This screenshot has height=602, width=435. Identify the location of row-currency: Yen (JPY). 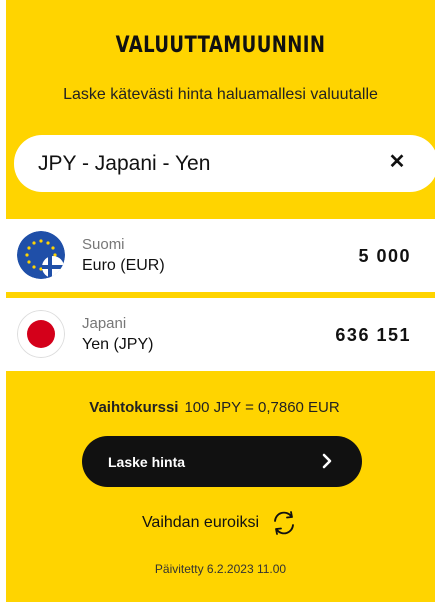
(118, 344).